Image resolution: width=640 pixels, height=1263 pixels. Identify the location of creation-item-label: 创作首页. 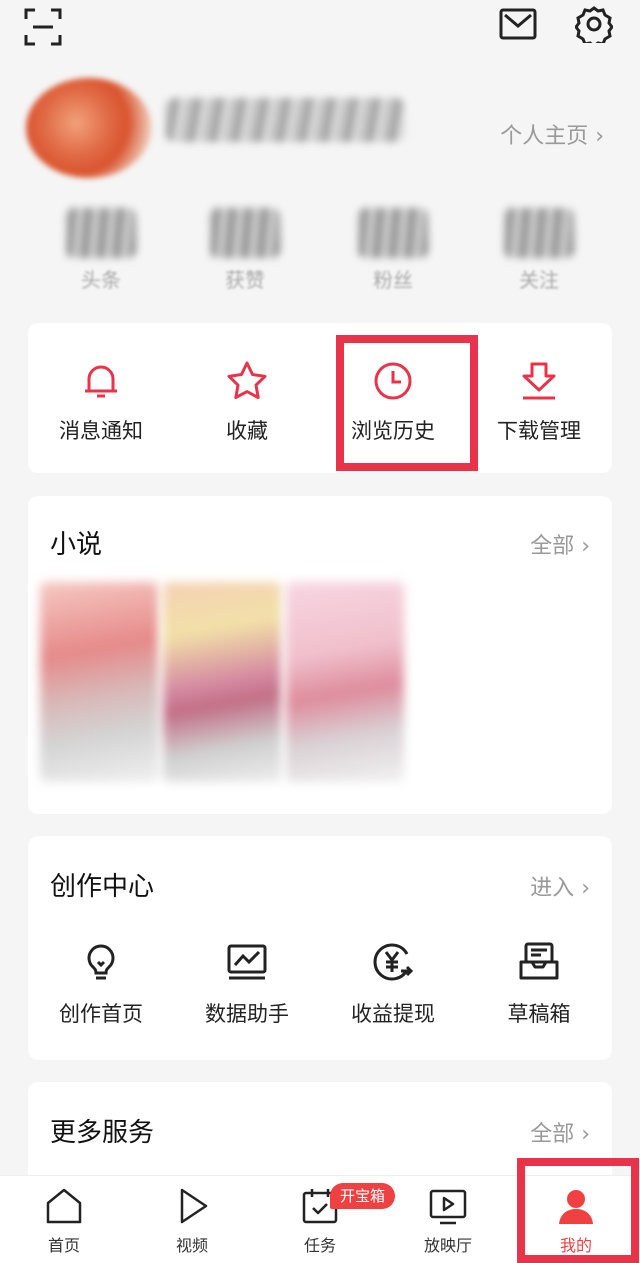
(101, 1014).